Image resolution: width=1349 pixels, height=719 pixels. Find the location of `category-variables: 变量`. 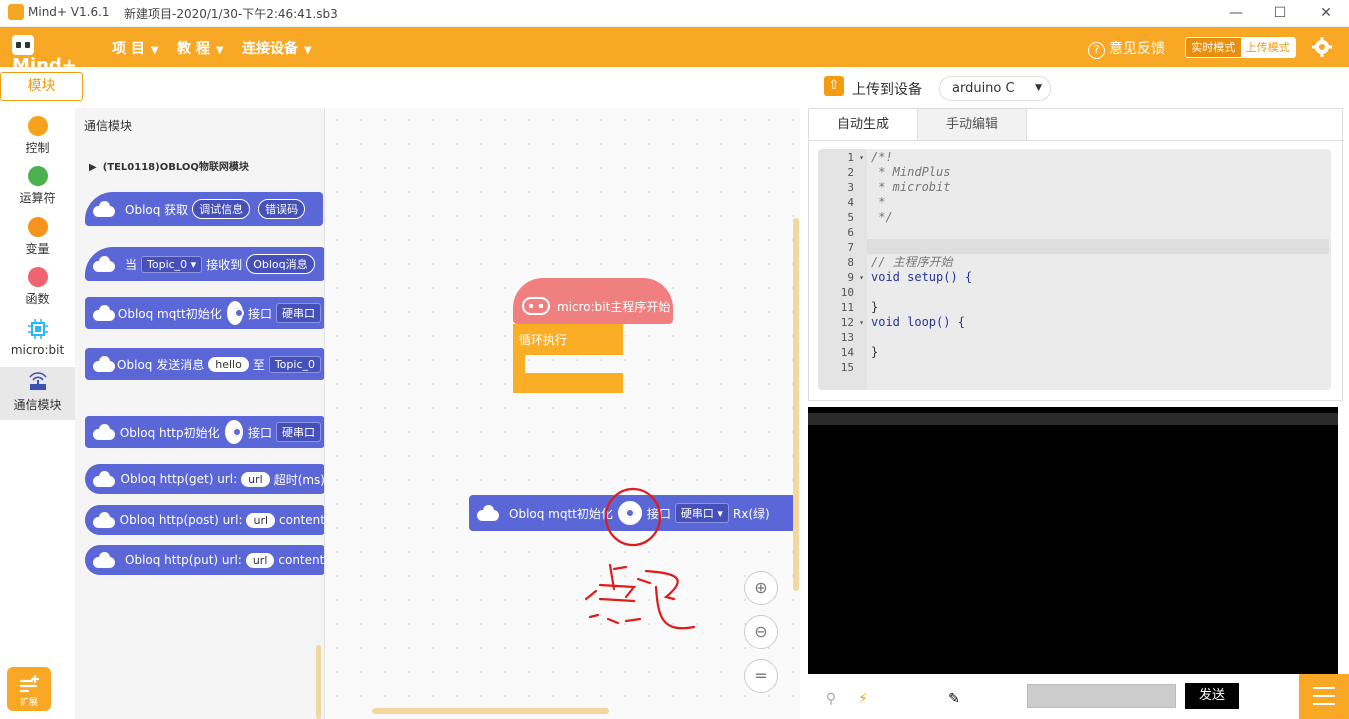

category-variables: 变量 is located at coordinates (37, 242).